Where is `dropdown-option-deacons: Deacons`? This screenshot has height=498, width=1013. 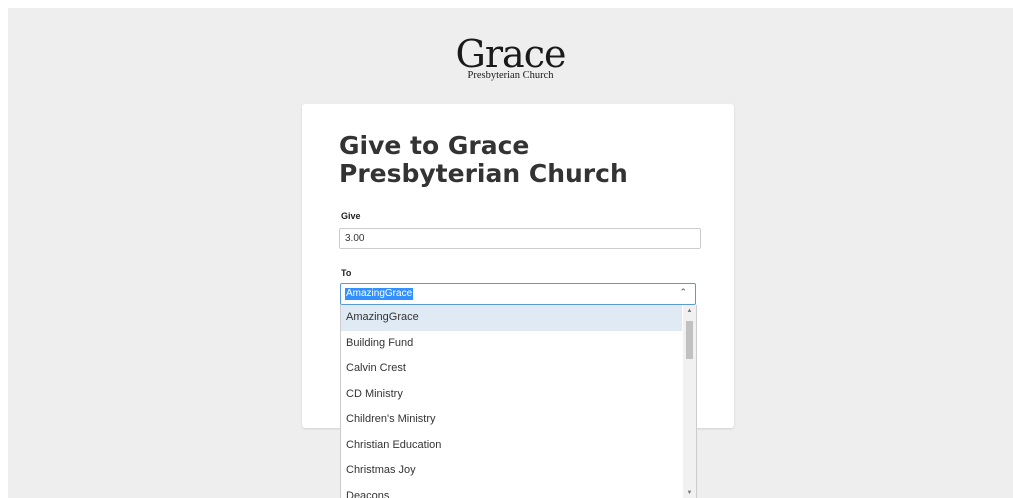 dropdown-option-deacons: Deacons is located at coordinates (511, 491).